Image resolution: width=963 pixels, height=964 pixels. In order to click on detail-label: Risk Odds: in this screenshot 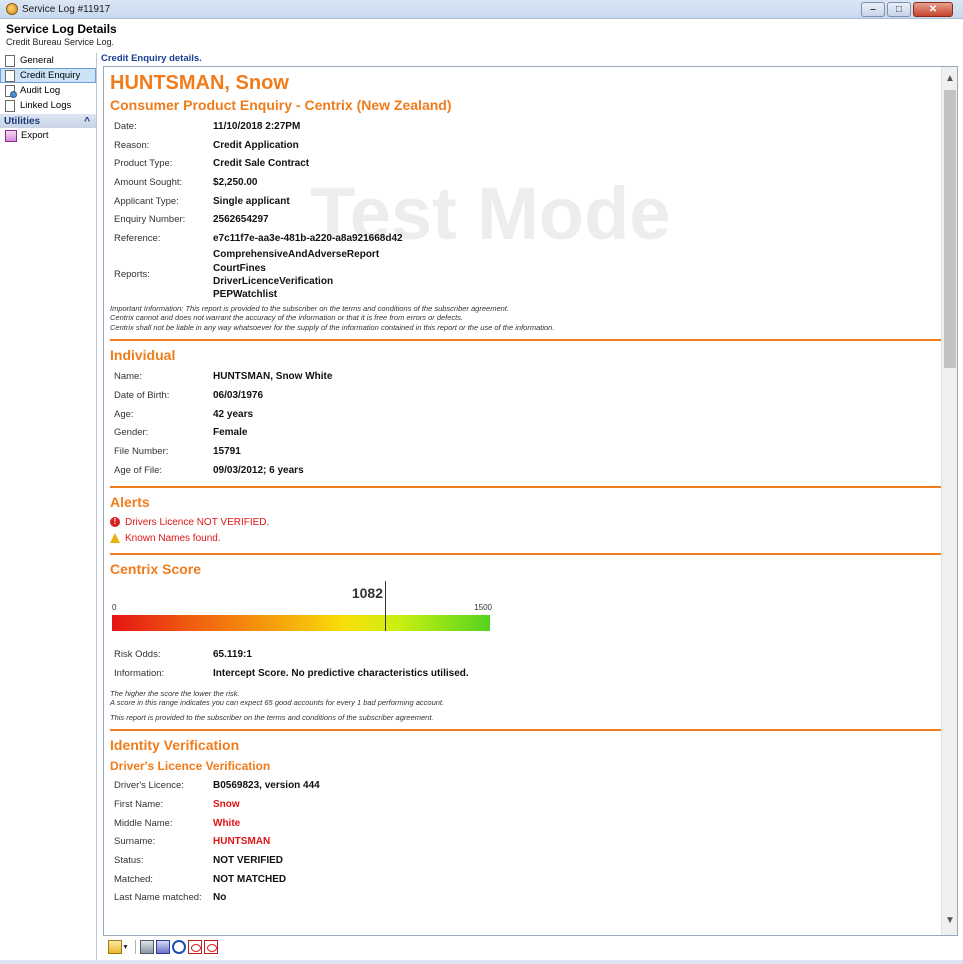, I will do `click(137, 655)`.